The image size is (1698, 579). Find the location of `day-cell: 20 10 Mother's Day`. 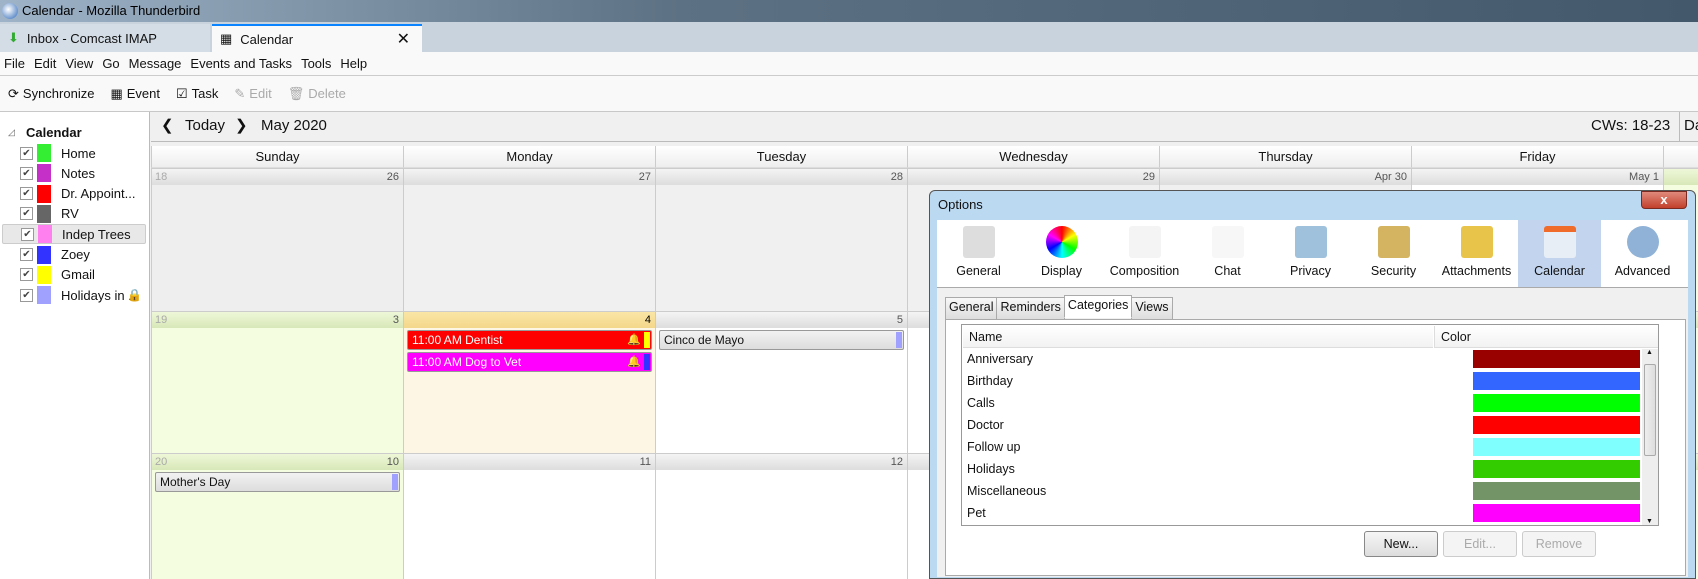

day-cell: 20 10 Mother's Day is located at coordinates (277, 516).